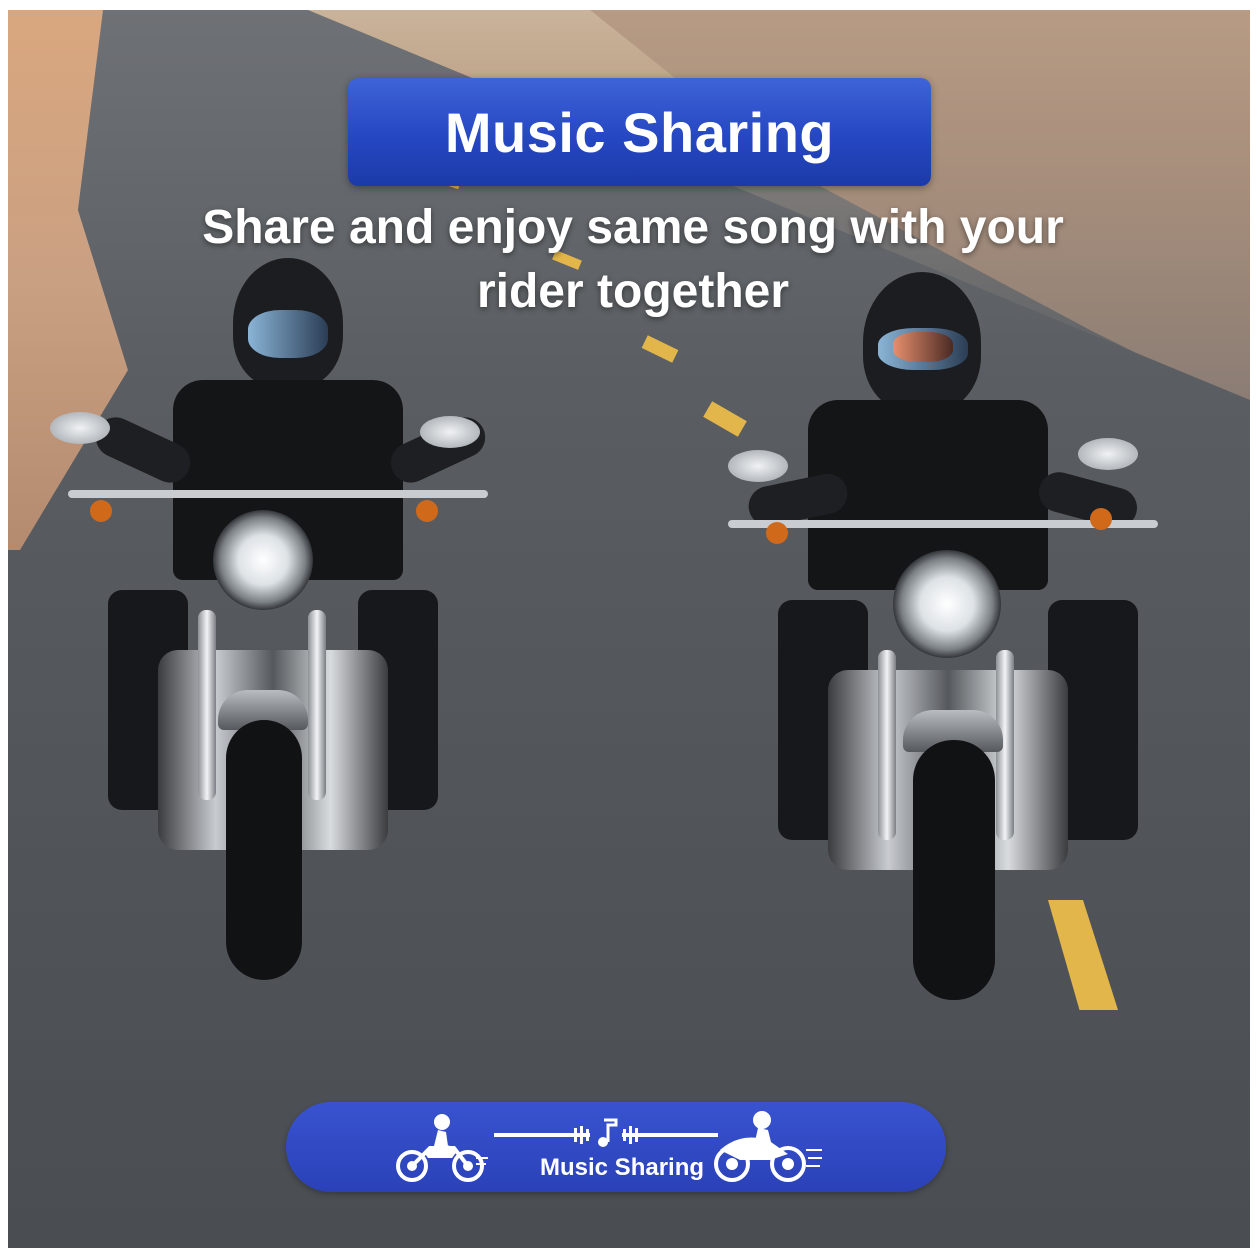  What do you see at coordinates (633, 227) in the screenshot?
I see `subtitle-line-1: Share and enjoy same song with your` at bounding box center [633, 227].